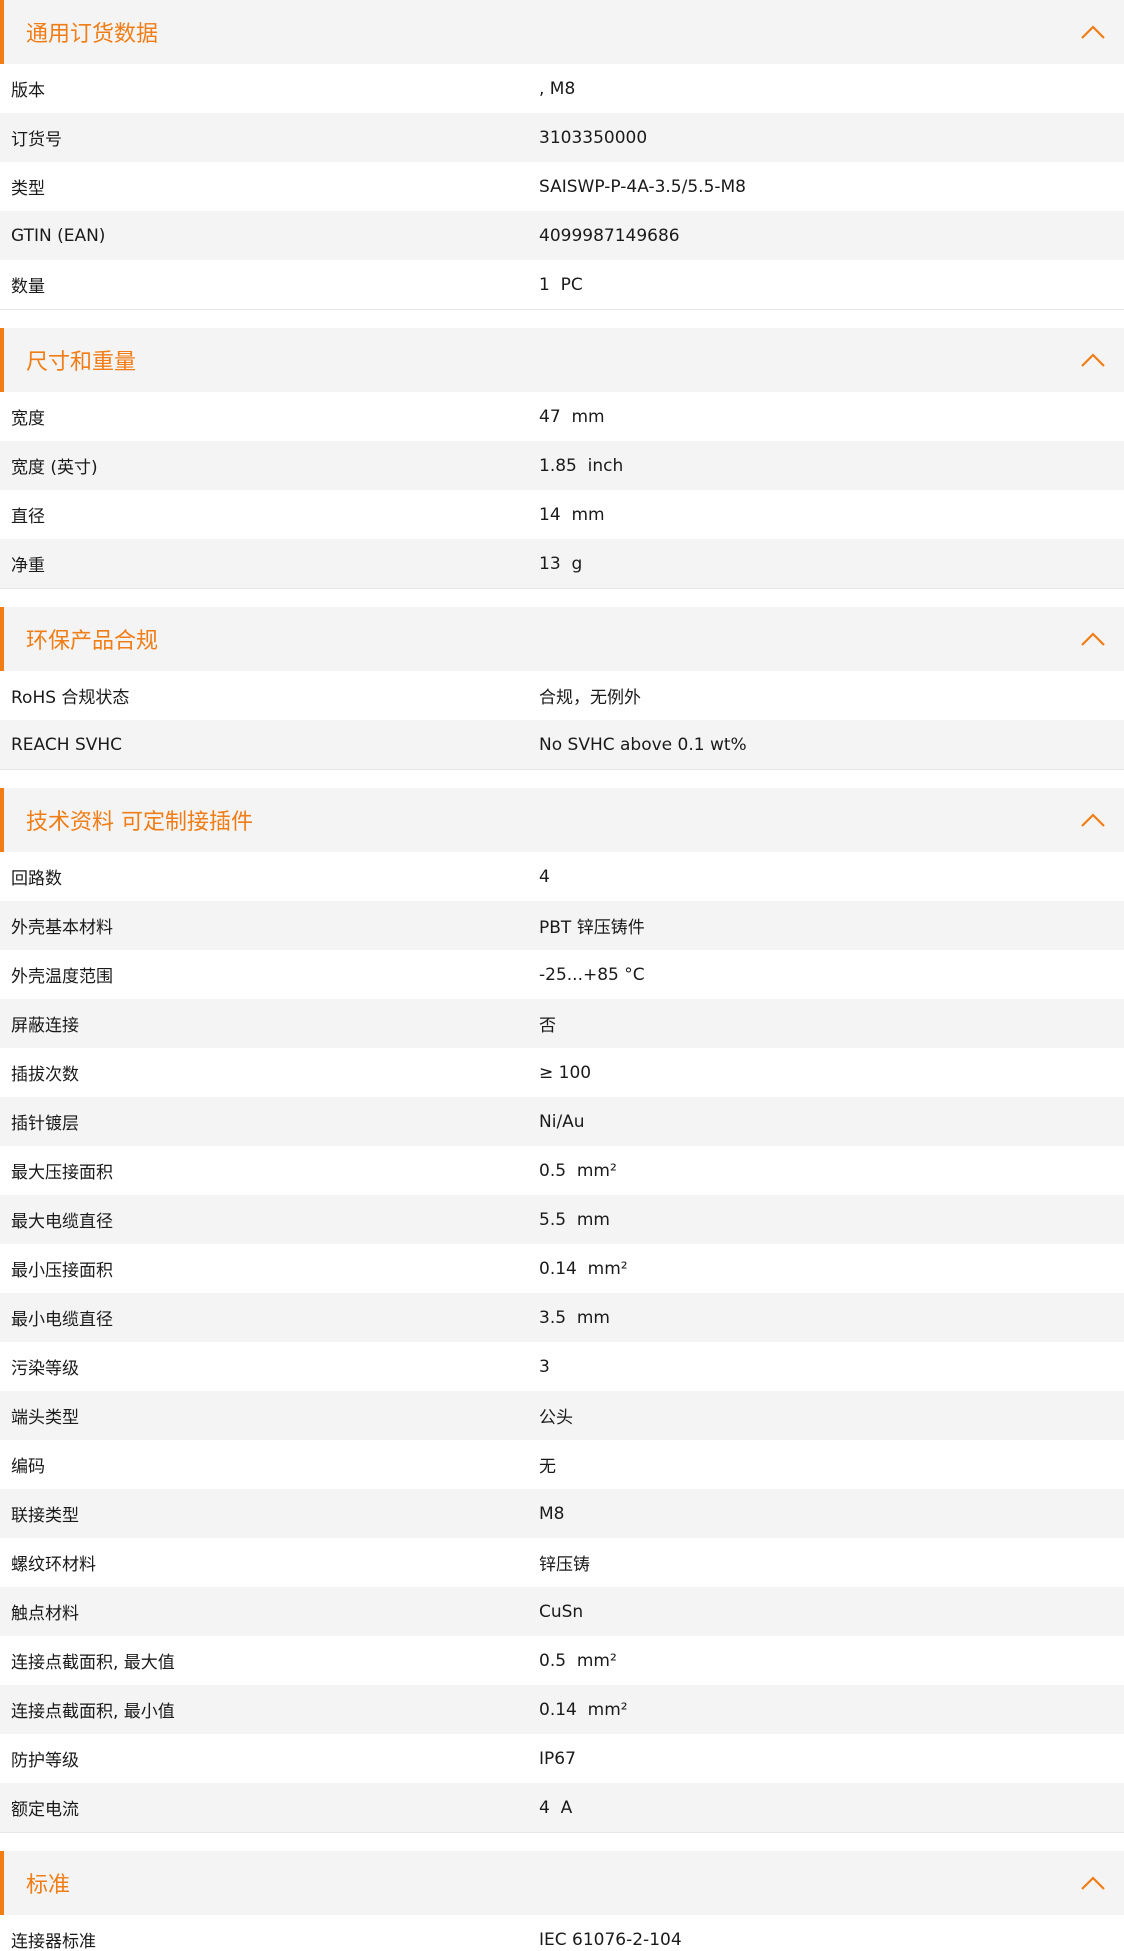  I want to click on spec-row: REACH SVHC No SVHC above 0.1 wt%, so click(562, 744).